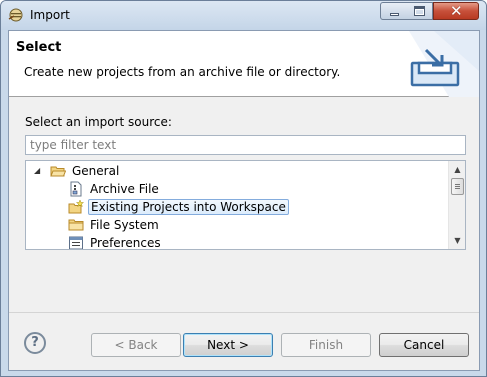  What do you see at coordinates (76, 206) in the screenshot?
I see `new-project-icon` at bounding box center [76, 206].